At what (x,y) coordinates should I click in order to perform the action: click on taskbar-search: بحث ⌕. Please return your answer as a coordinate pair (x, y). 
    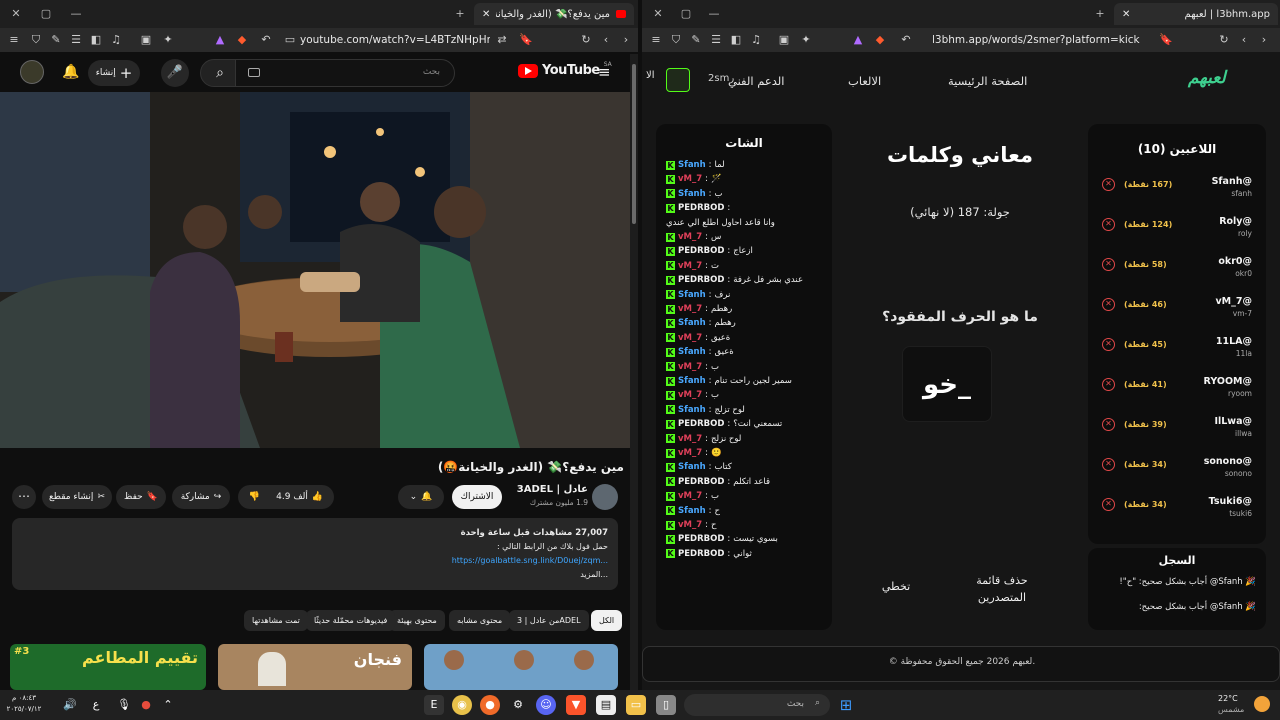
    Looking at the image, I should click on (757, 705).